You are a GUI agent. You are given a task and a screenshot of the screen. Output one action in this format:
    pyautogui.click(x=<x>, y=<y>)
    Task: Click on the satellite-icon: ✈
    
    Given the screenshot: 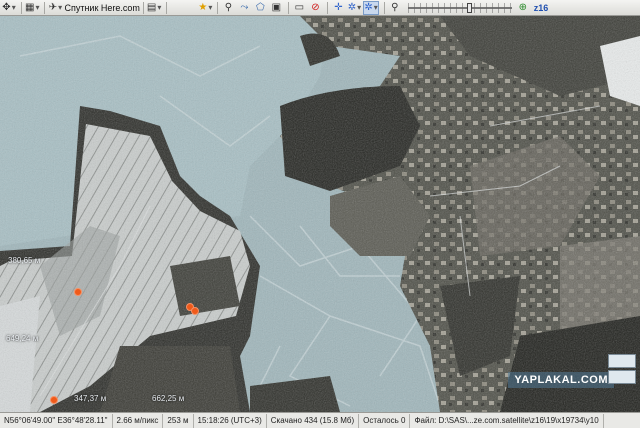 What is the action you would take?
    pyautogui.click(x=55, y=8)
    